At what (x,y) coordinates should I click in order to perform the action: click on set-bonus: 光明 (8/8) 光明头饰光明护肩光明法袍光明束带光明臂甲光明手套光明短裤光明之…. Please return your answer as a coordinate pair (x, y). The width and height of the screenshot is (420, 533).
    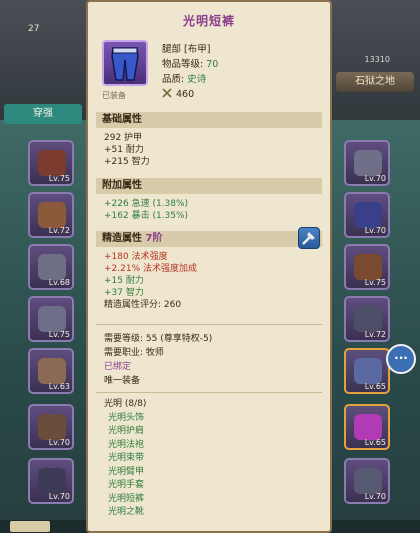
    Looking at the image, I should click on (125, 459).